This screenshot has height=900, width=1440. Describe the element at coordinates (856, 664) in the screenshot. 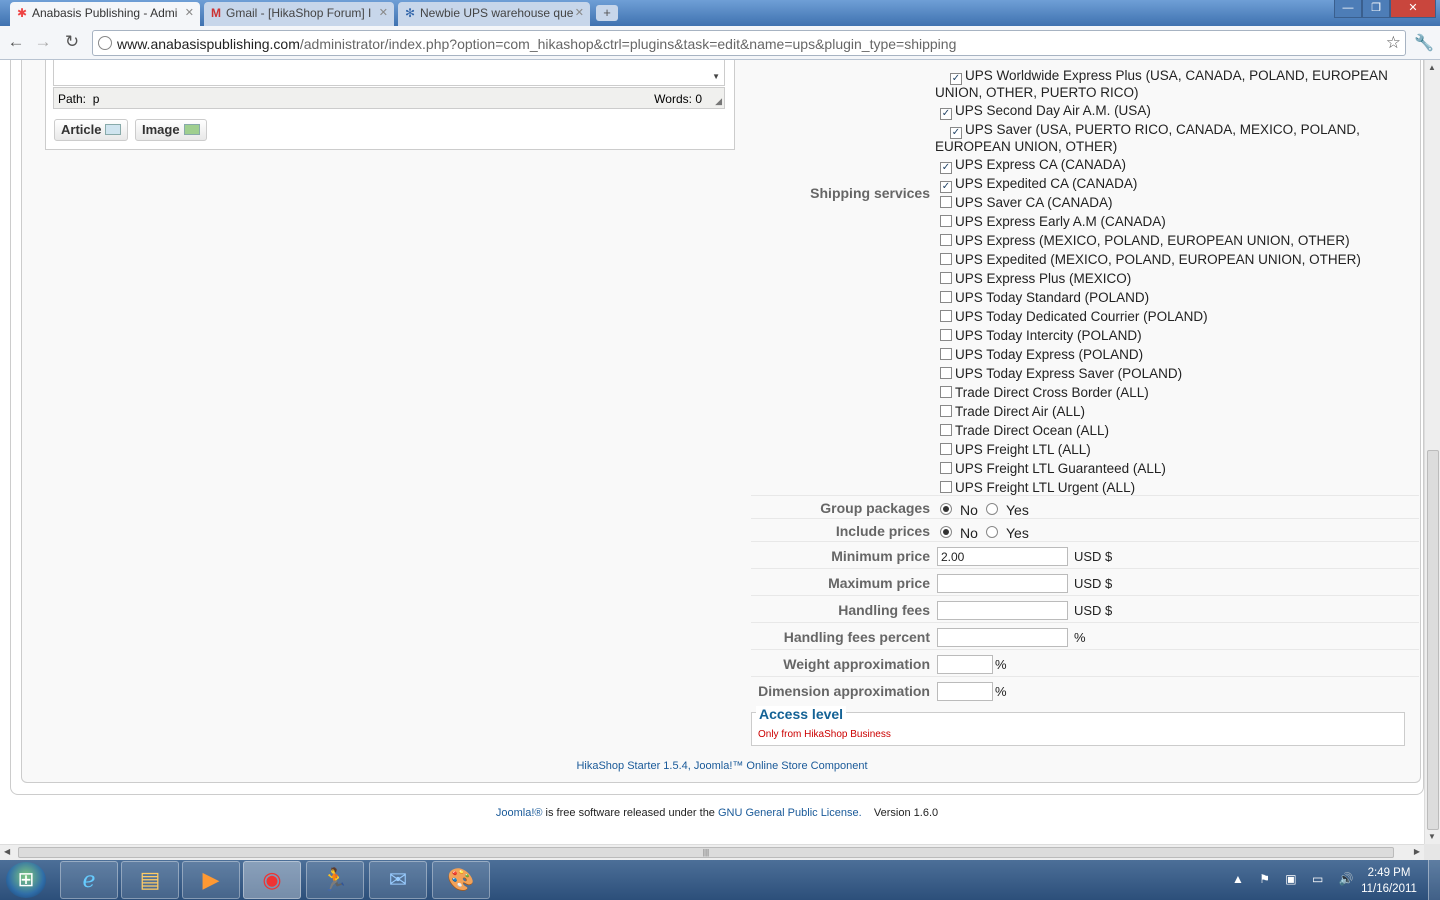

I see `weight-approximation-label: Weight approximation` at that location.